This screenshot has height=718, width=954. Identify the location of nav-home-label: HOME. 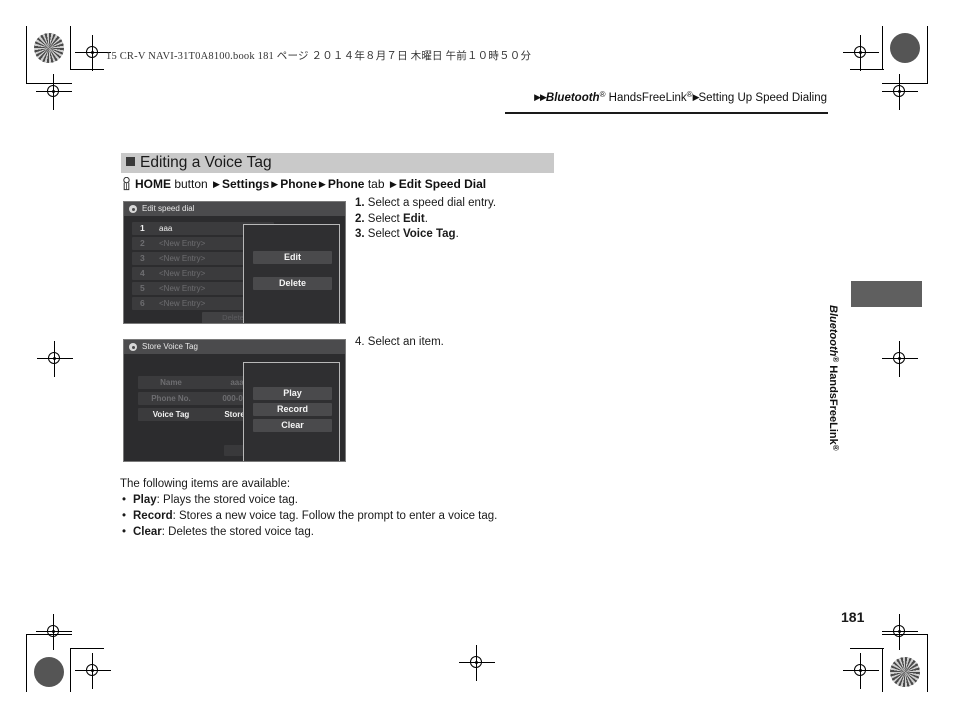
(153, 184).